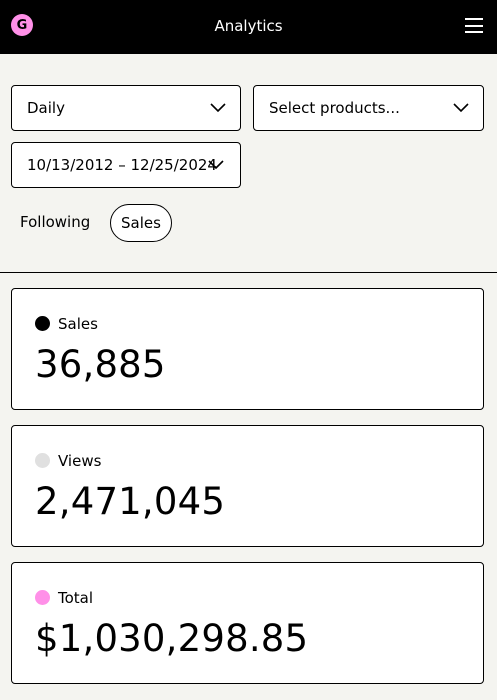  What do you see at coordinates (100, 364) in the screenshot?
I see `sales-value: 36,885` at bounding box center [100, 364].